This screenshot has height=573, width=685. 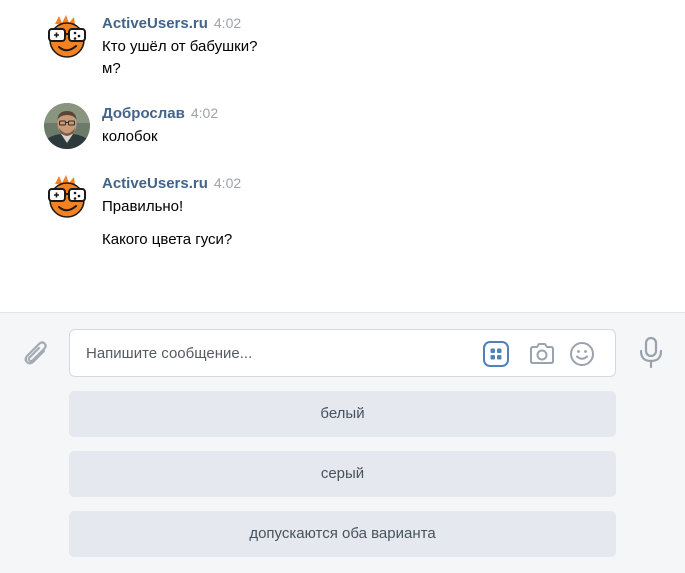 I want to click on paperclip-icon, so click(x=35, y=353).